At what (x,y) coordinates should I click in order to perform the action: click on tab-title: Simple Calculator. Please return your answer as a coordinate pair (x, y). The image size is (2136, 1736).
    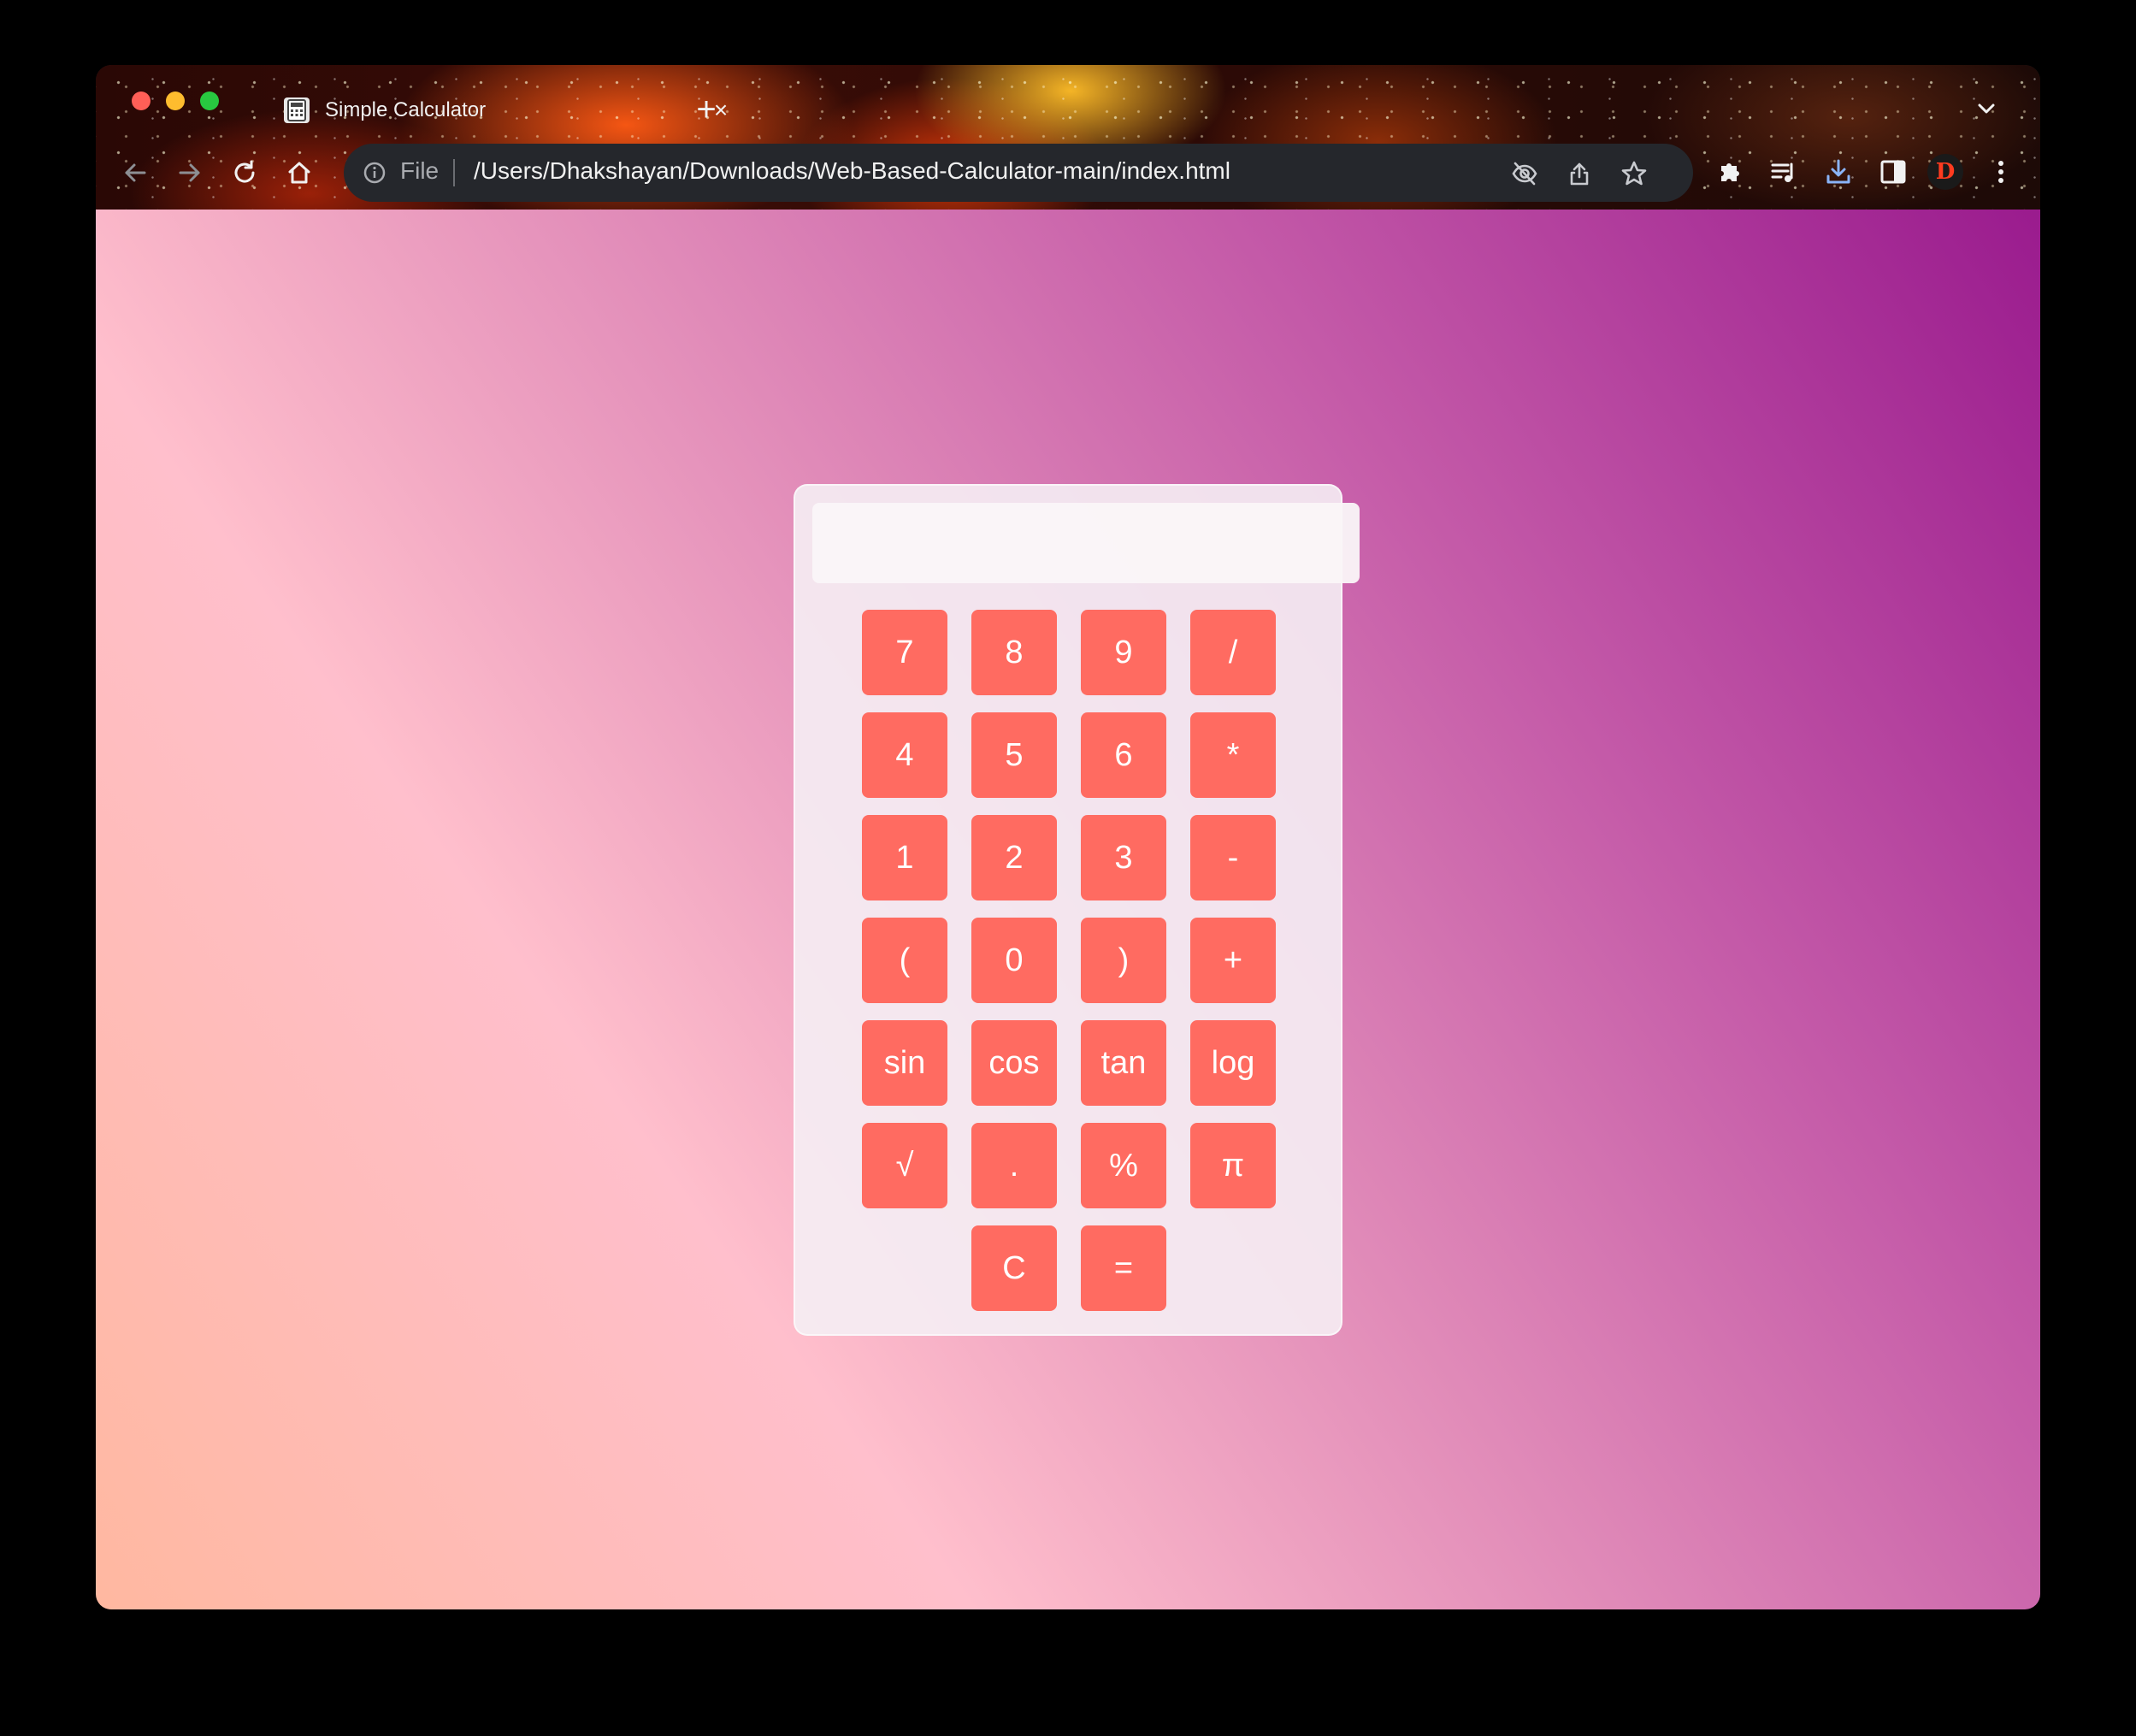
    Looking at the image, I should click on (406, 110).